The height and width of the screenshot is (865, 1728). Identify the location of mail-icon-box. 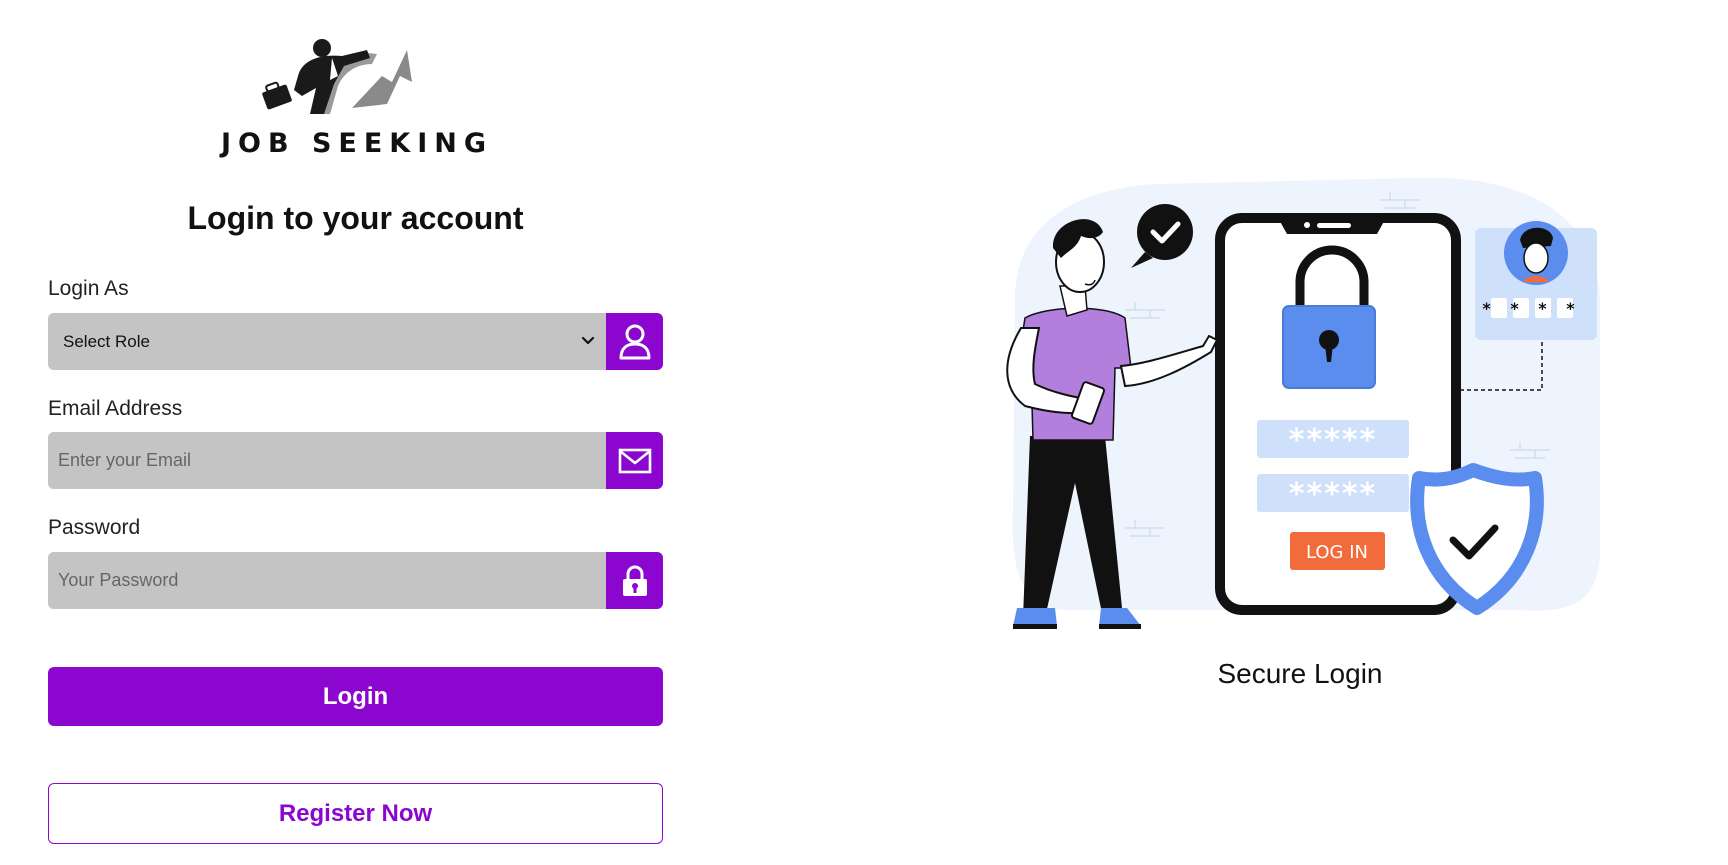
(634, 460).